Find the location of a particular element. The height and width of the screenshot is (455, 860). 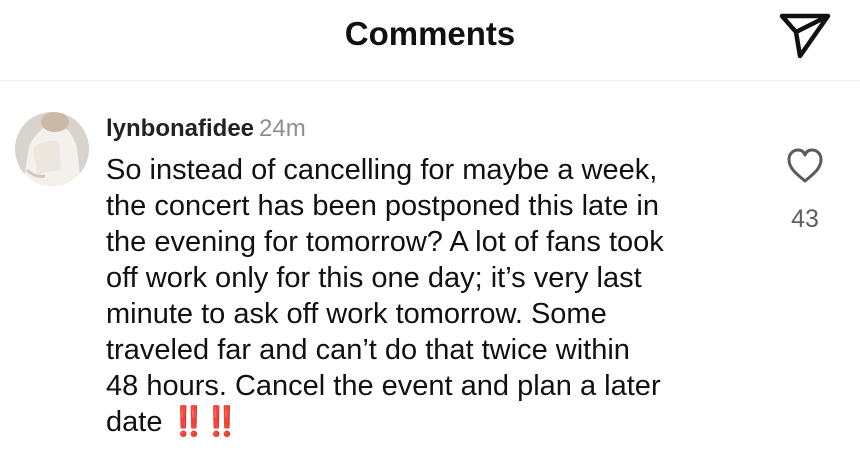

comment-last-line: date ‼️‼️ is located at coordinates (431, 422).